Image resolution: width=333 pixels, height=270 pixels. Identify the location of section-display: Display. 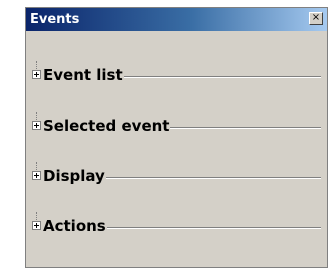
(176, 174).